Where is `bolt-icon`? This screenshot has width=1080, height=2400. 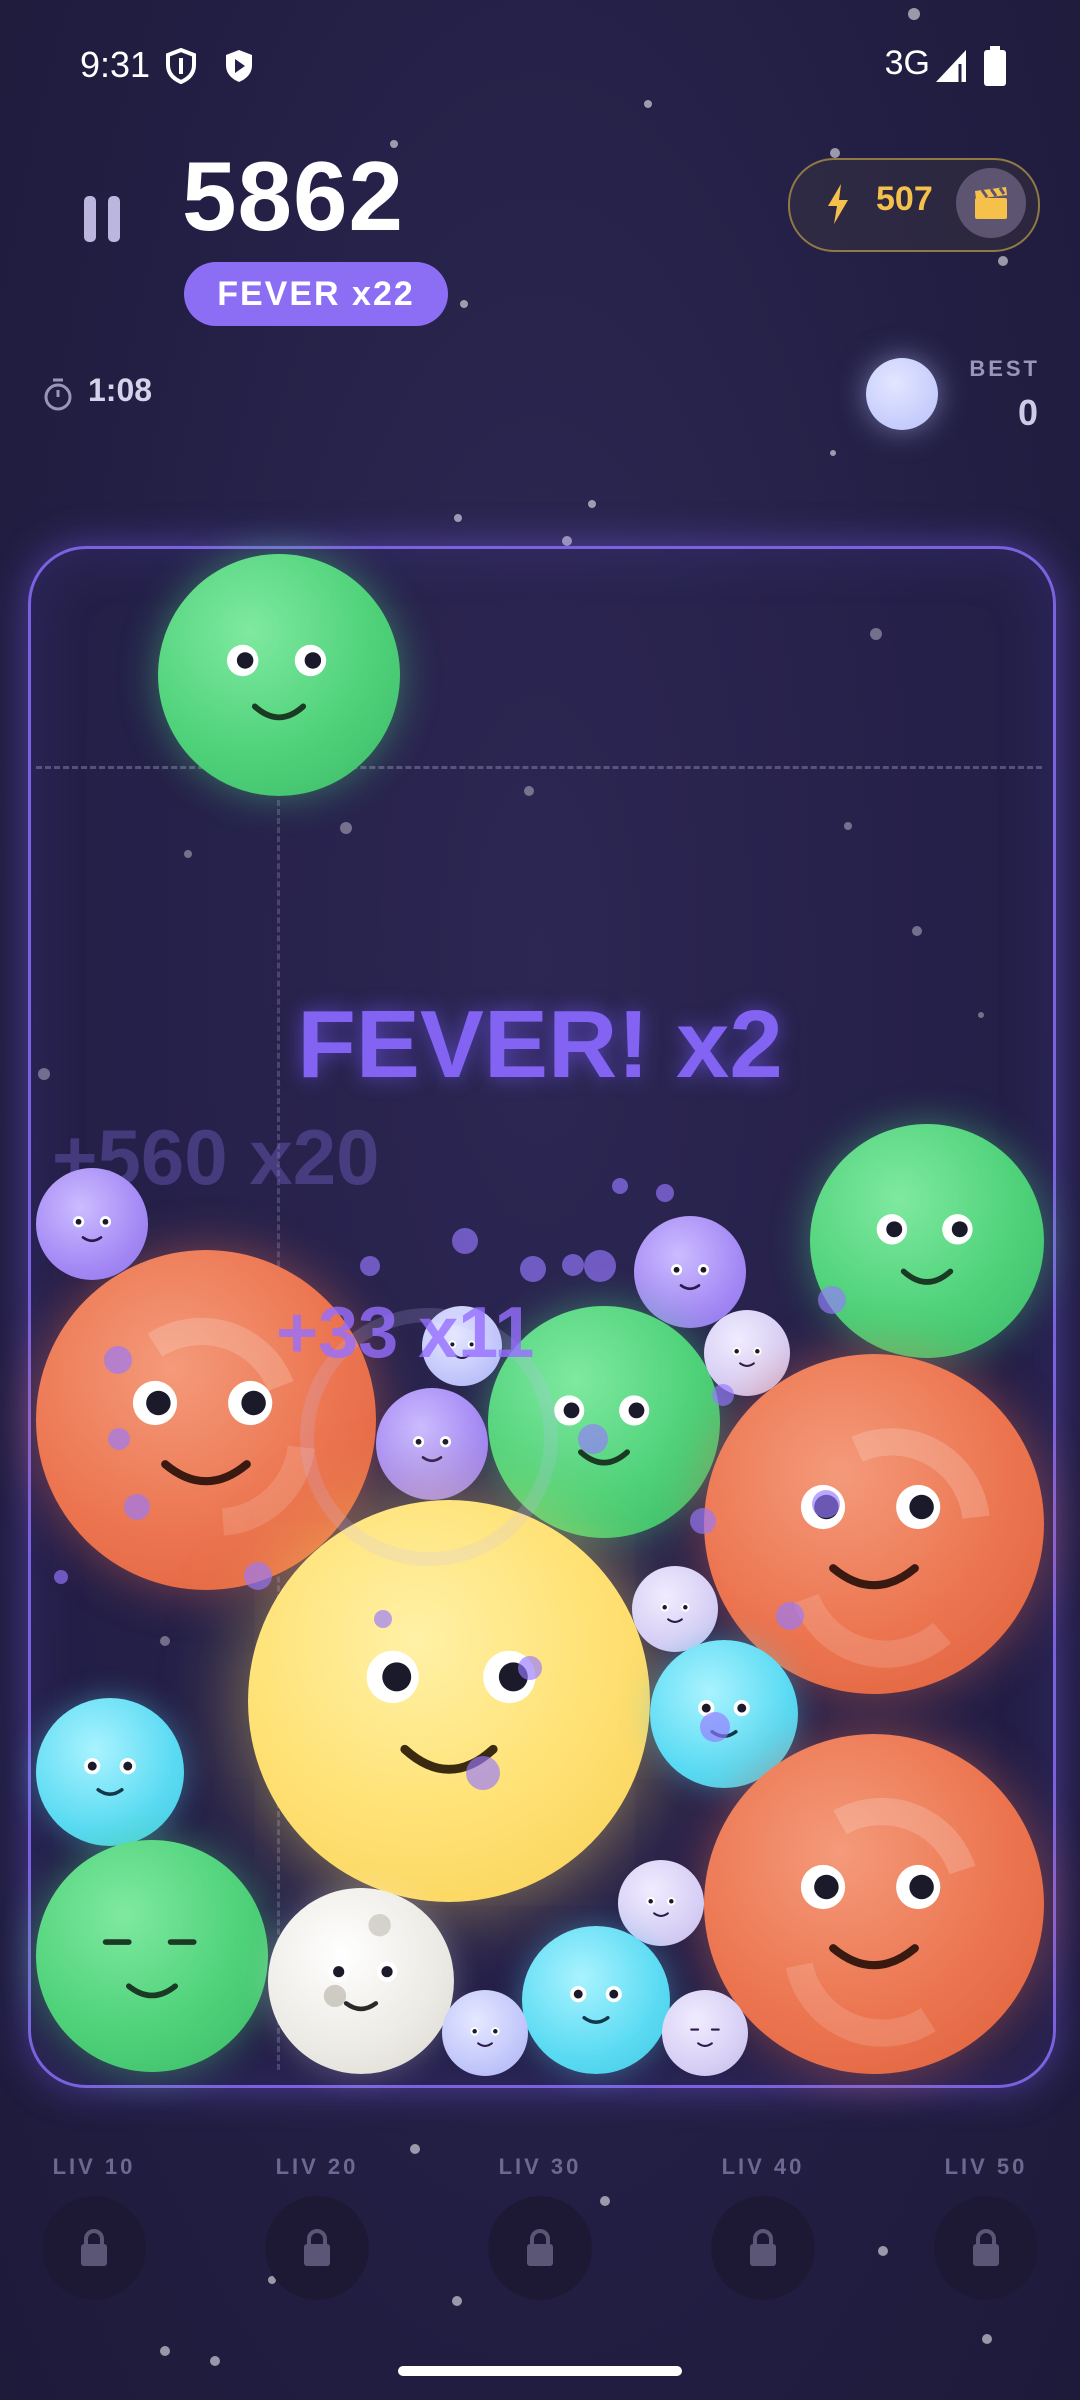
bolt-icon is located at coordinates (838, 204).